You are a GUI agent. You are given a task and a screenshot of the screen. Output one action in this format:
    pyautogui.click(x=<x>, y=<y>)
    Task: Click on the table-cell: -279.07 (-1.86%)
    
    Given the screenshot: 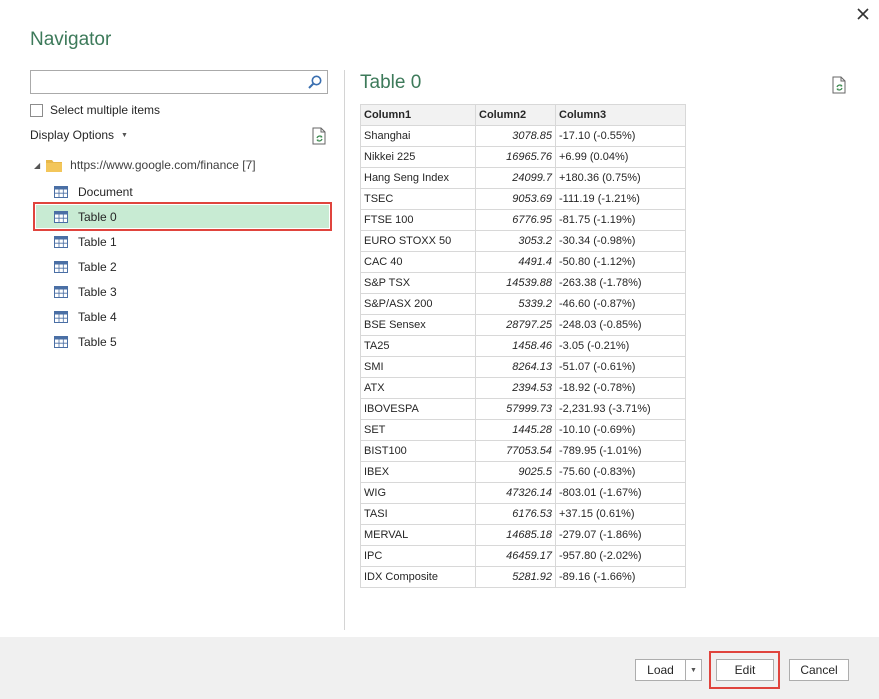 What is the action you would take?
    pyautogui.click(x=620, y=535)
    